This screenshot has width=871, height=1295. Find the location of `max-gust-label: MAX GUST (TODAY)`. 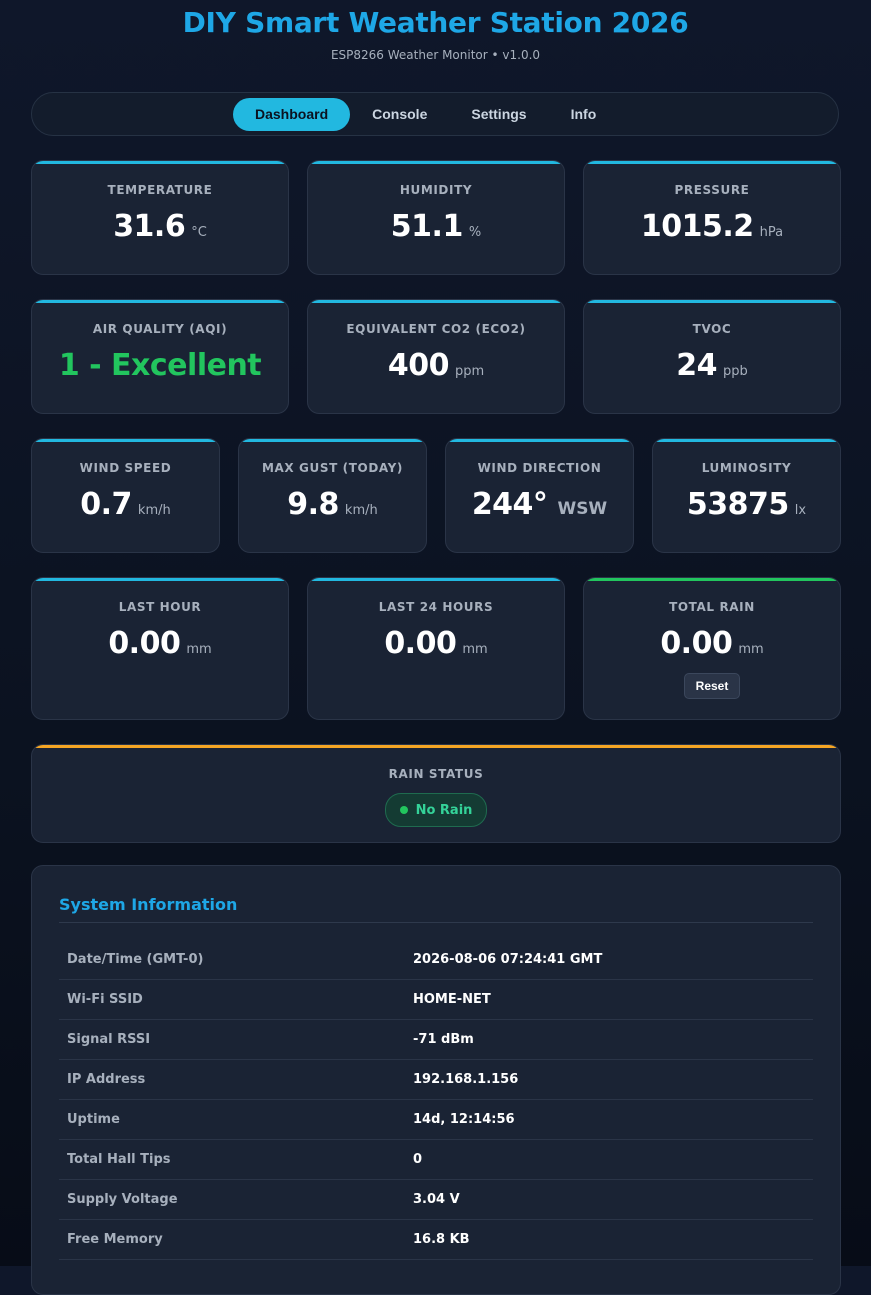

max-gust-label: MAX GUST (TODAY) is located at coordinates (332, 468).